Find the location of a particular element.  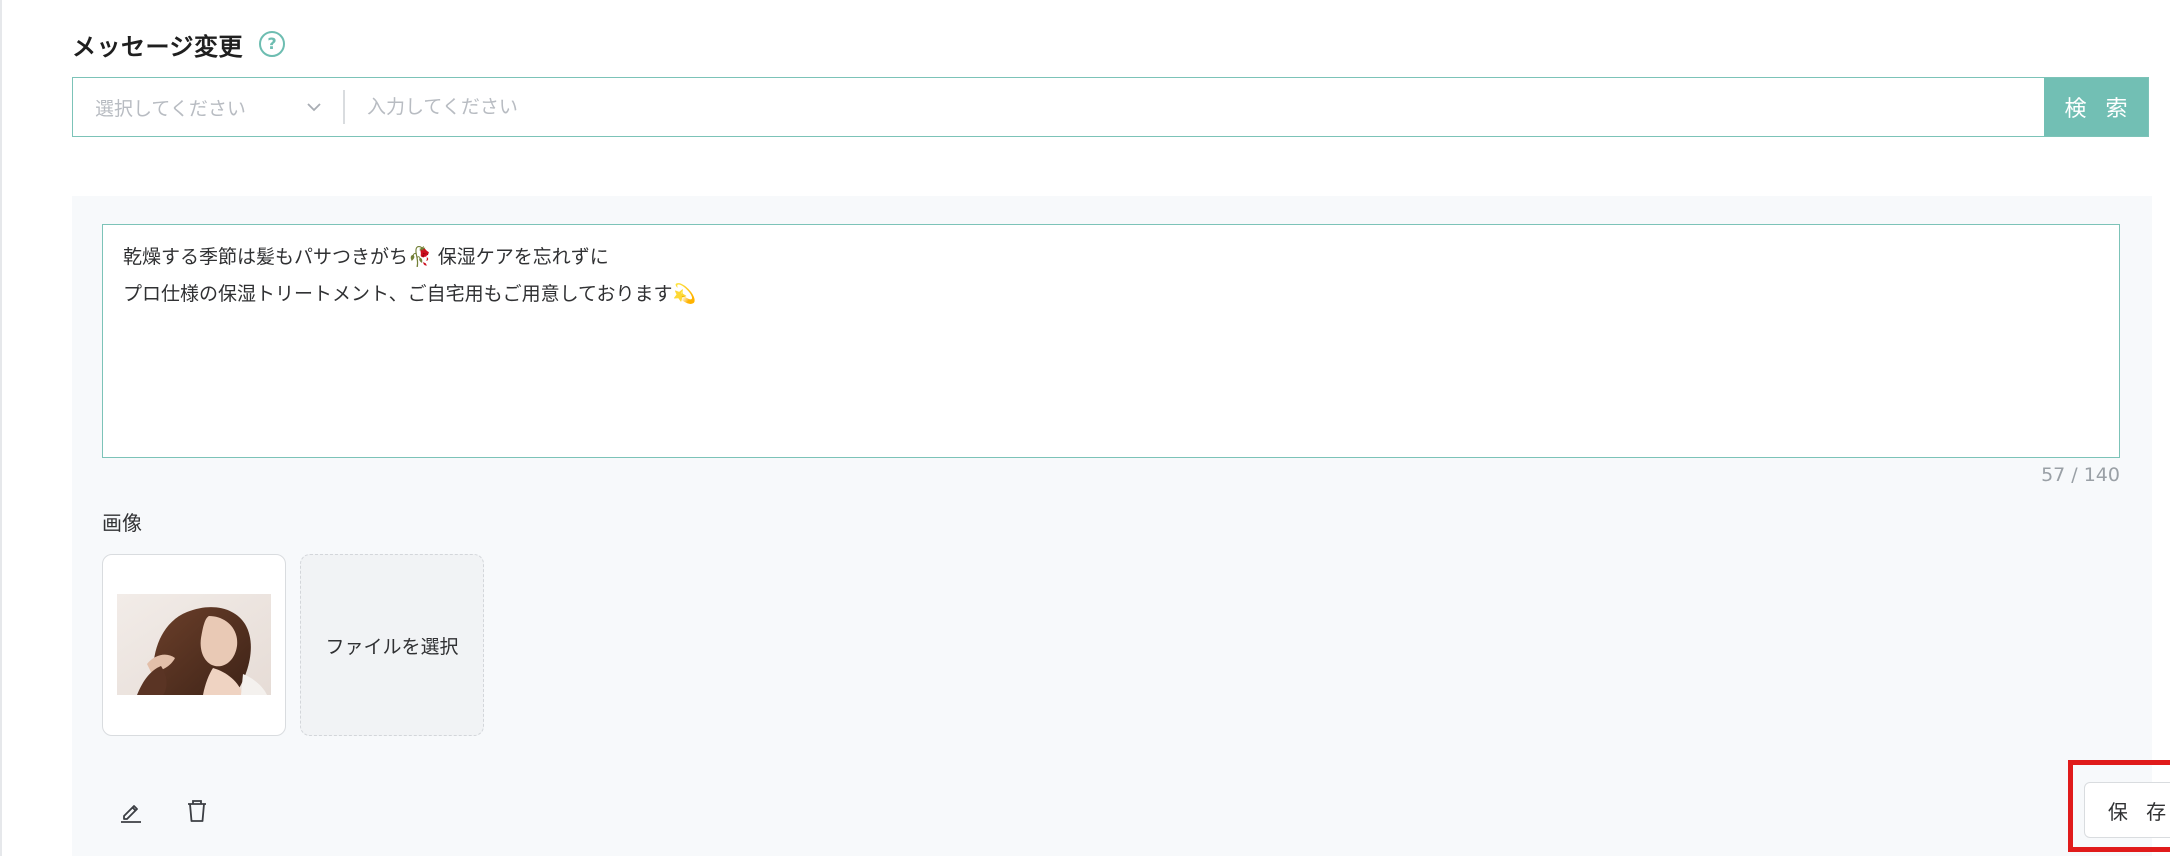

title-row: メッセージ変更 ? is located at coordinates (179, 44).